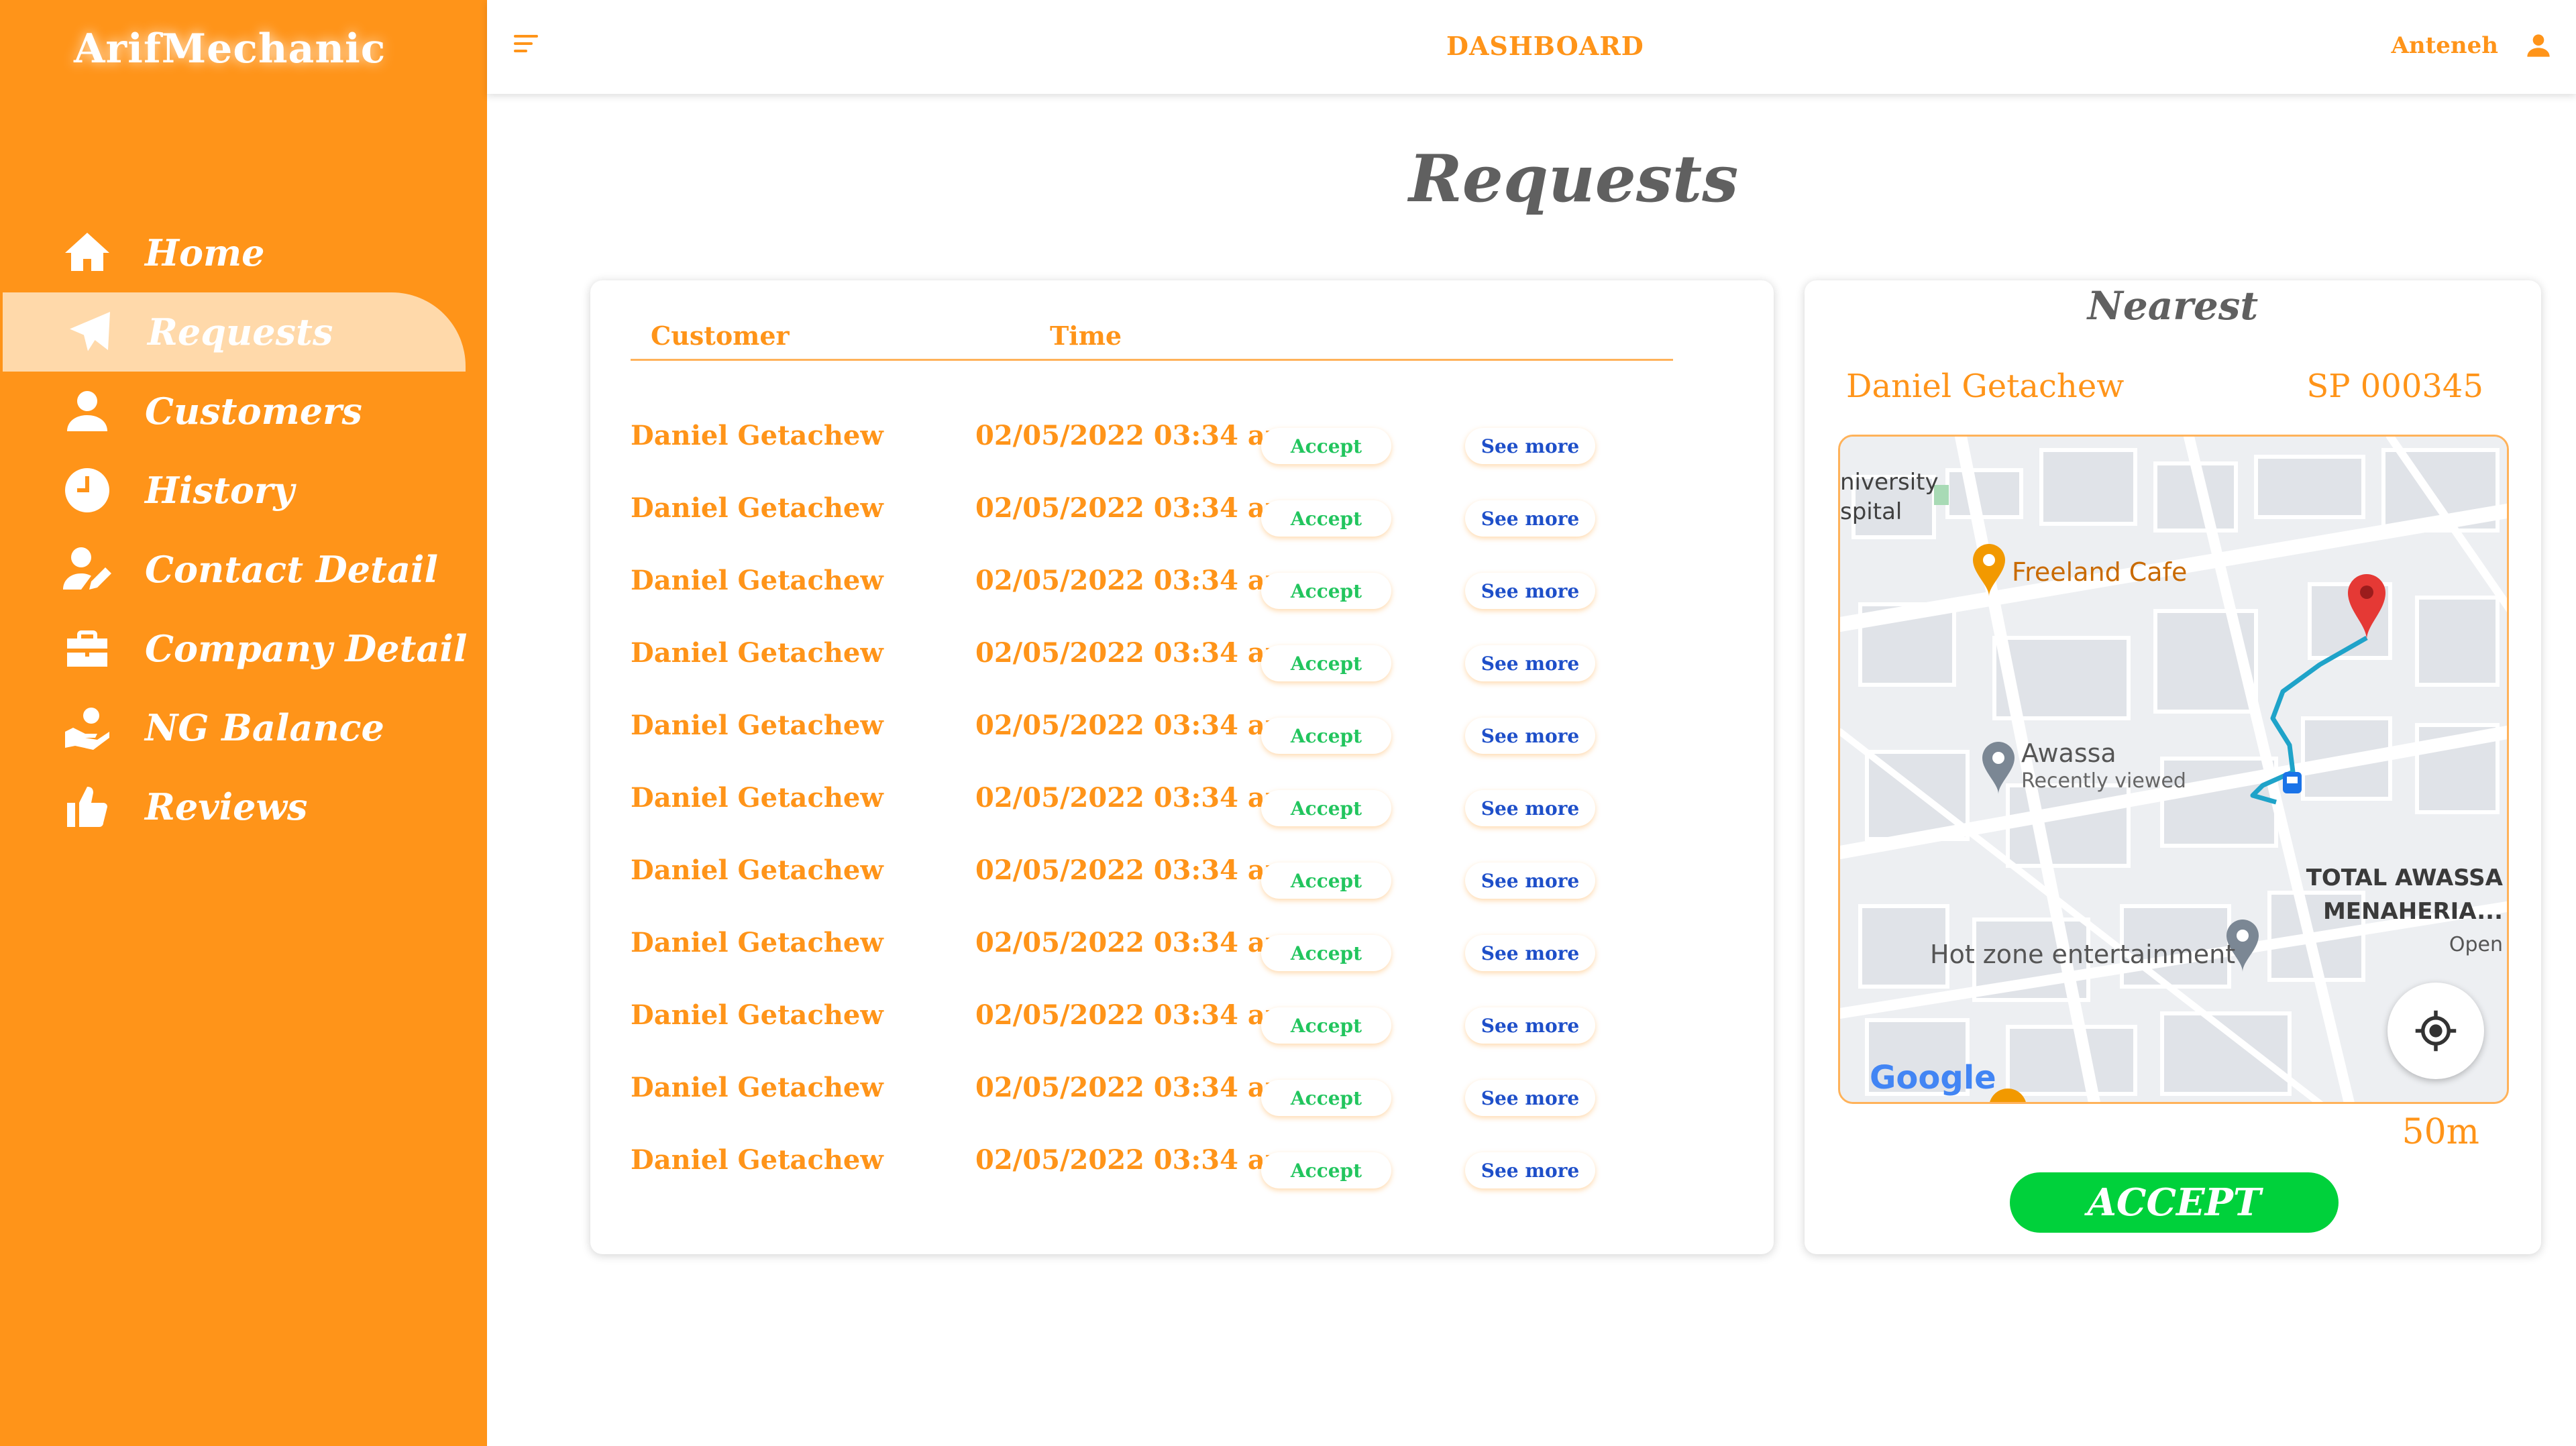 This screenshot has width=2576, height=1446. I want to click on sidebar-item-label: NG Balance, so click(264, 727).